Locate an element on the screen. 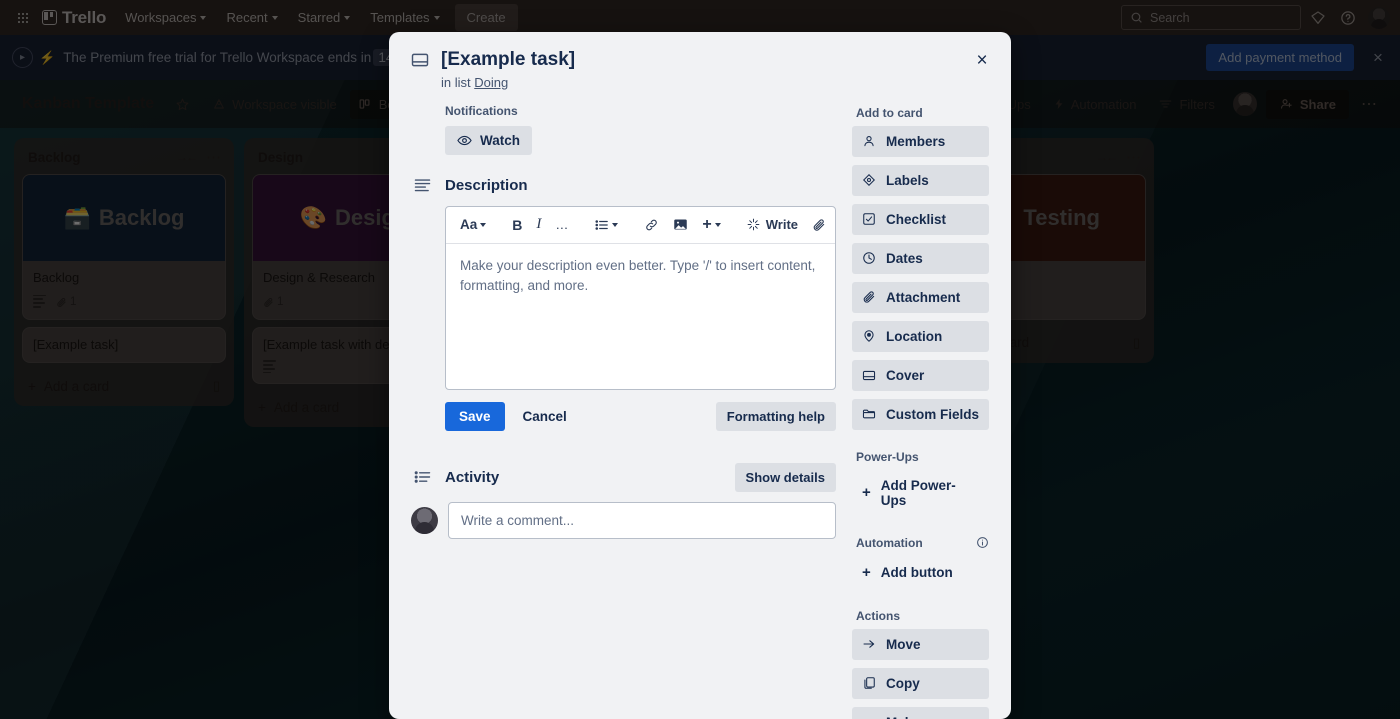 The width and height of the screenshot is (1400, 719). custom-fields-icon is located at coordinates (869, 414).